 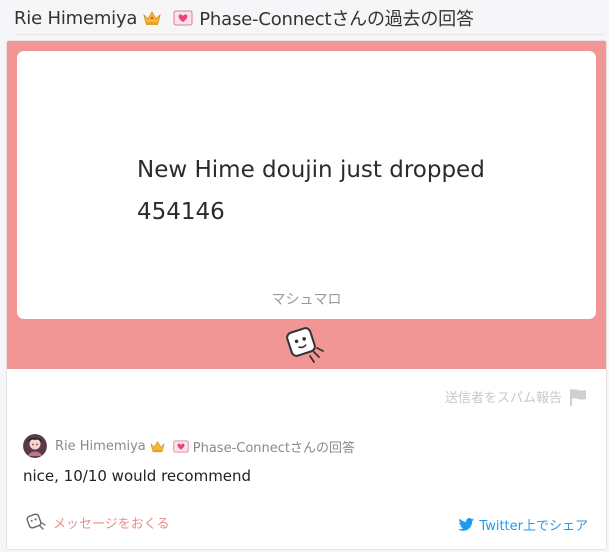 What do you see at coordinates (578, 397) in the screenshot?
I see `flag-icon` at bounding box center [578, 397].